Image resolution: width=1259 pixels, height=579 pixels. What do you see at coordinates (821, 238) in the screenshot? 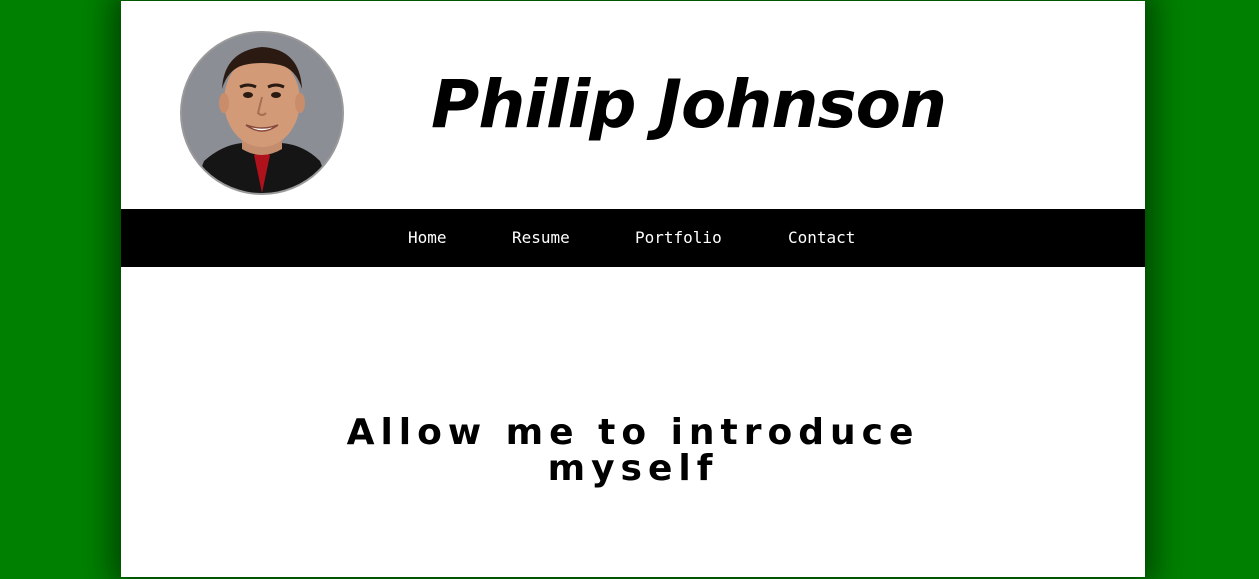
I see `nav-item-contact: Contact` at bounding box center [821, 238].